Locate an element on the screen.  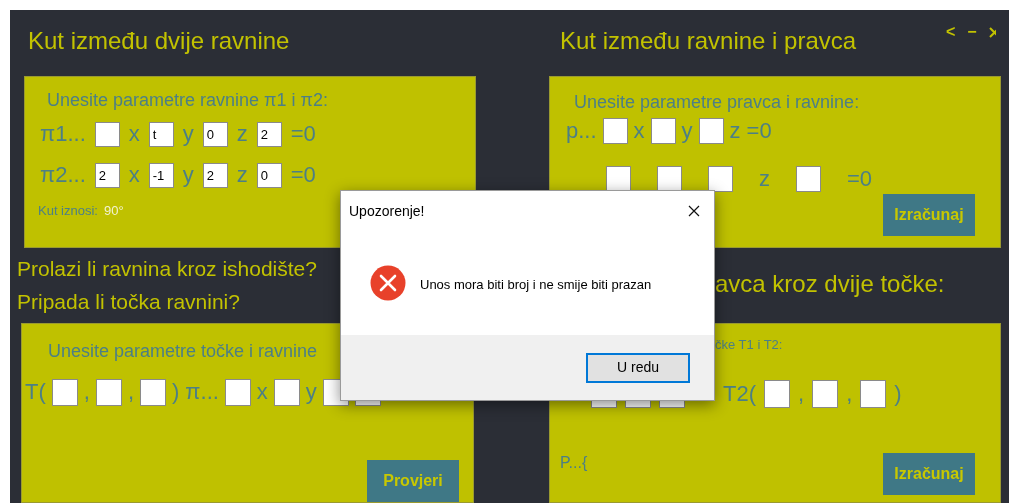
ok-button: U redu is located at coordinates (638, 367).